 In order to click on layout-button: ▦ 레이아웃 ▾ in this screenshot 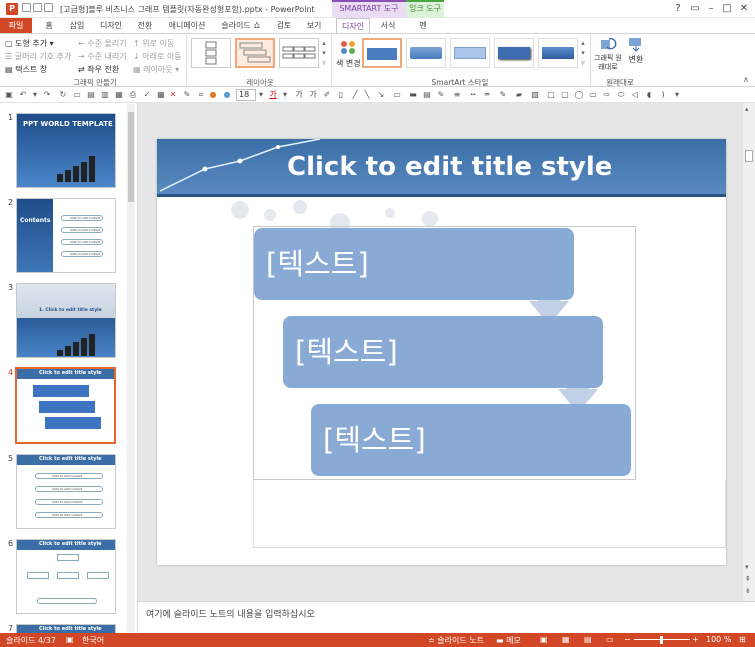, I will do `click(156, 69)`.